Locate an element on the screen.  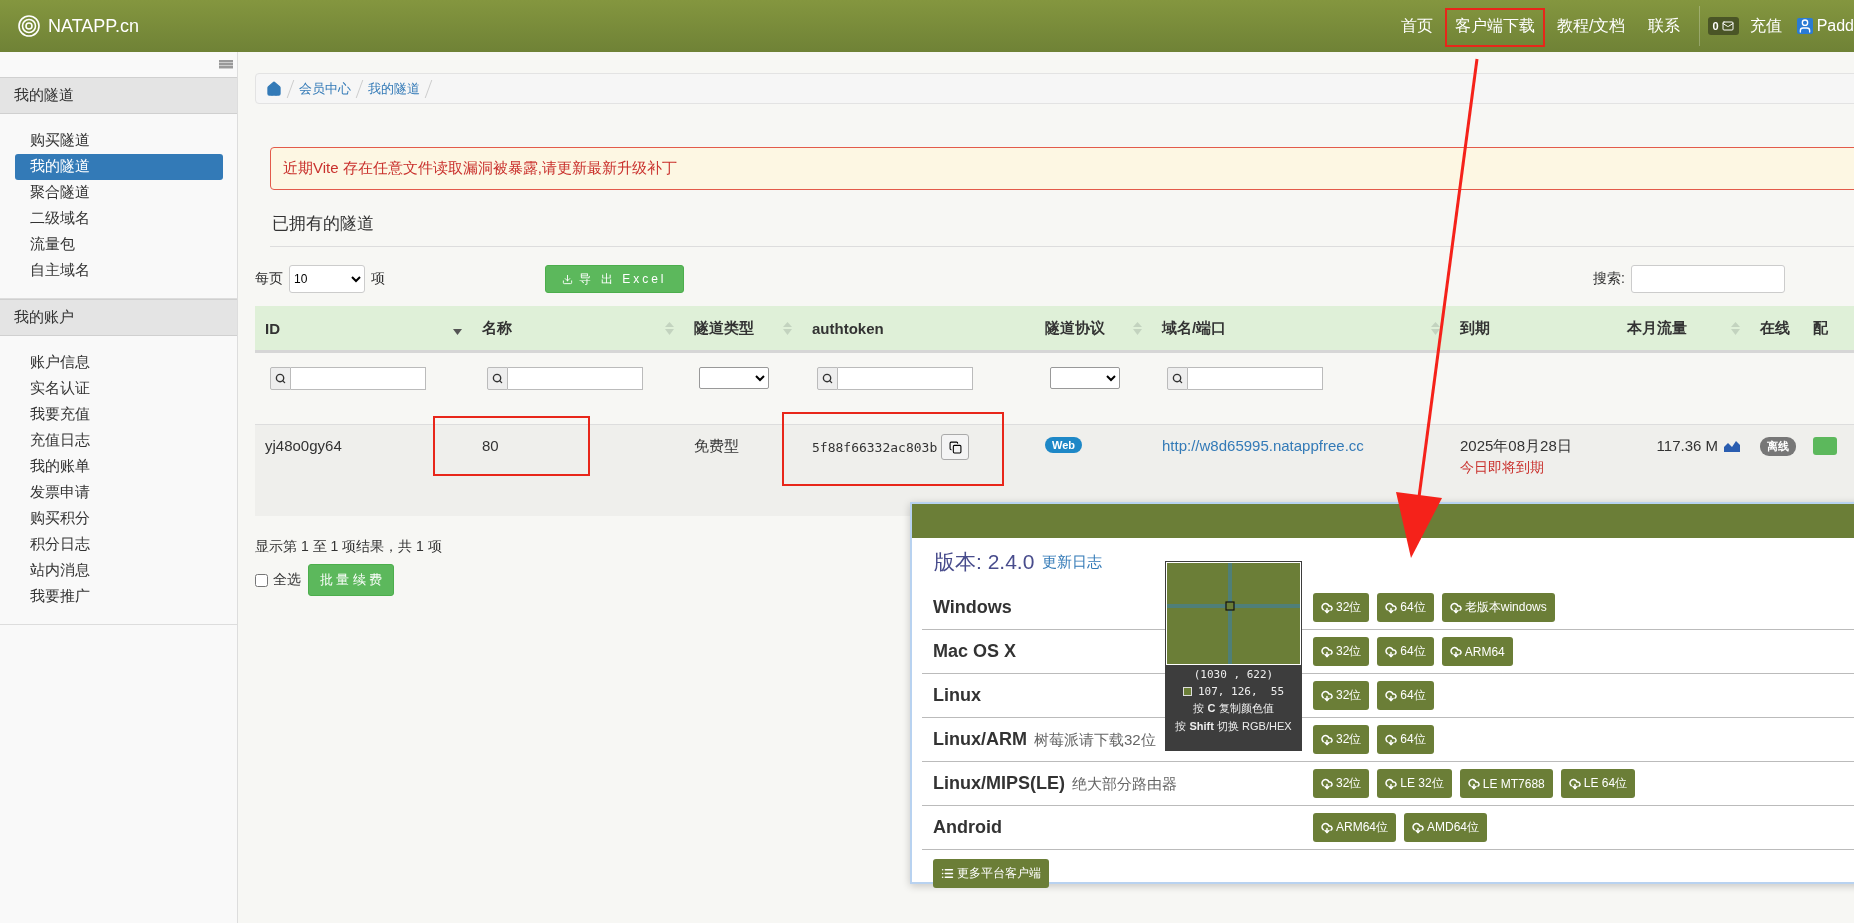
domain-link: http://w8d65995.natappfree.cc is located at coordinates (1301, 445).